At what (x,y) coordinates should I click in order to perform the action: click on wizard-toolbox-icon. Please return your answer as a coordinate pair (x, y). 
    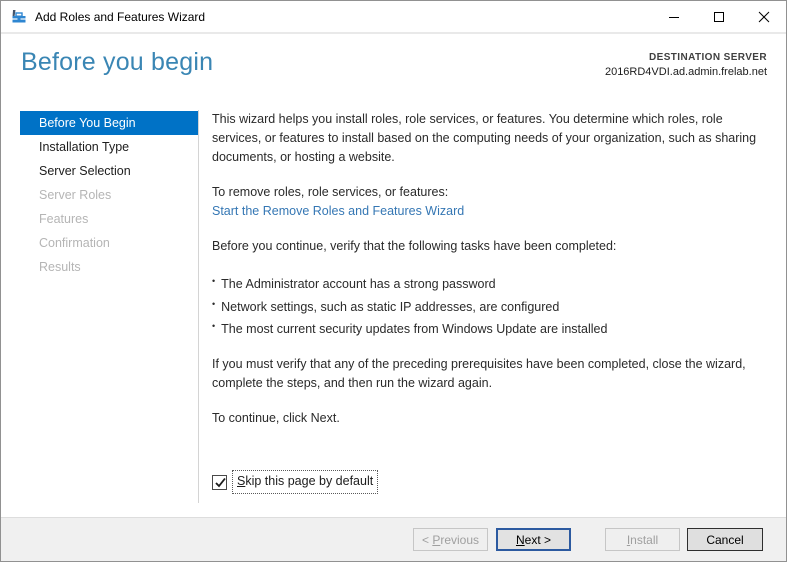
    Looking at the image, I should click on (19, 17).